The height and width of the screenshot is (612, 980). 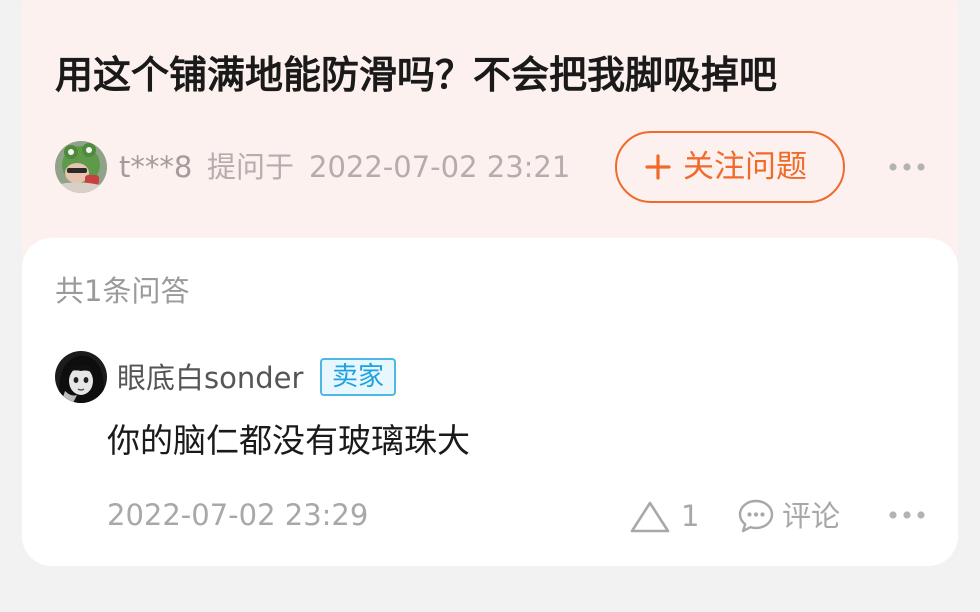 I want to click on comment-button: 评论, so click(x=793, y=517).